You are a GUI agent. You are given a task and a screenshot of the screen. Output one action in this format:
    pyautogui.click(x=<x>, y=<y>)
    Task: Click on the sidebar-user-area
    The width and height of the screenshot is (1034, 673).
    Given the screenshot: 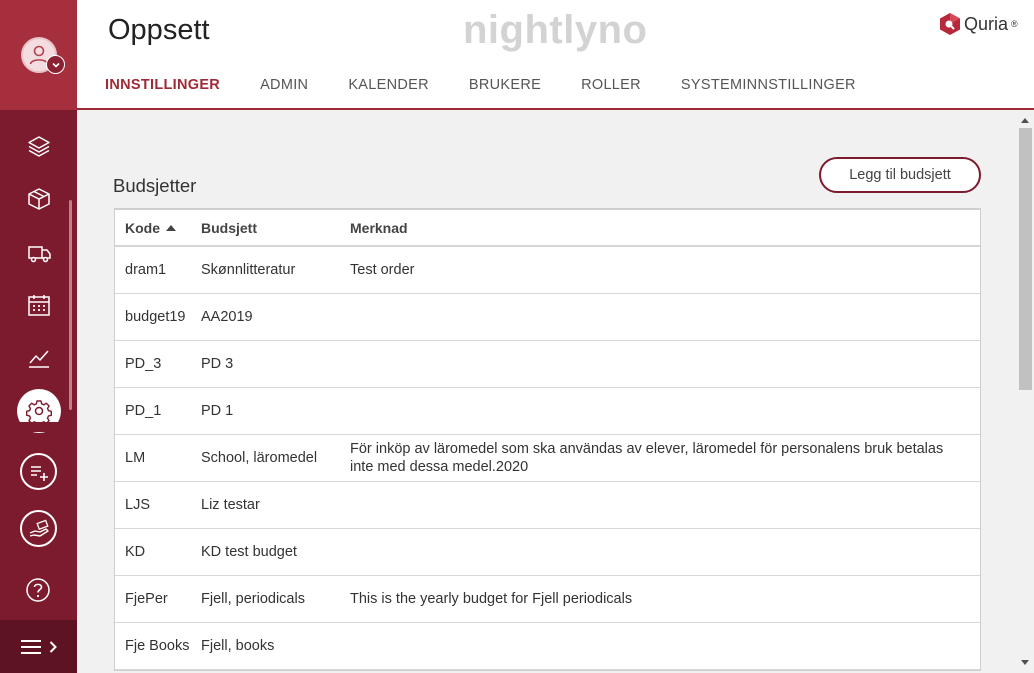 What is the action you would take?
    pyautogui.click(x=38, y=55)
    